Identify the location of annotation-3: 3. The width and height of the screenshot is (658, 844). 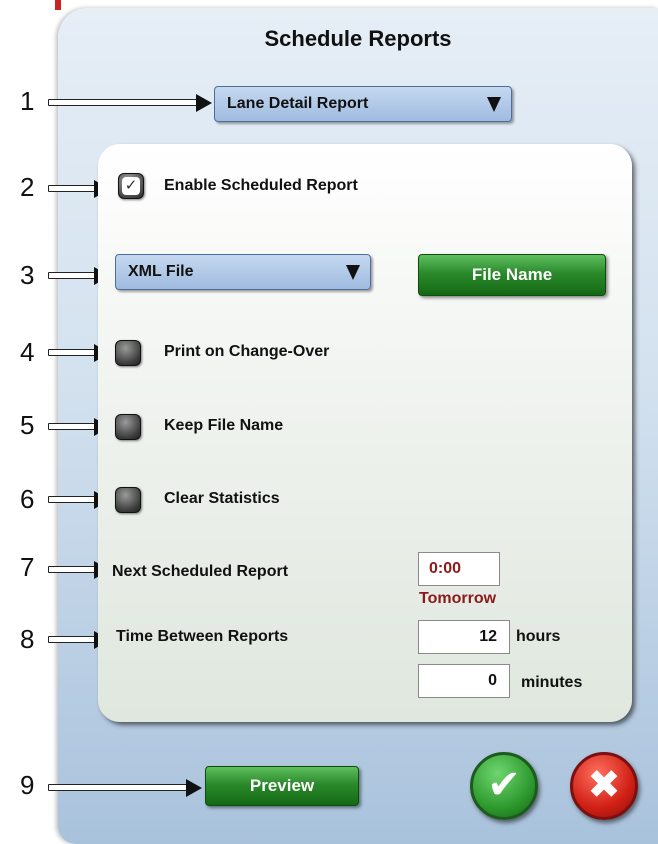
(27, 275).